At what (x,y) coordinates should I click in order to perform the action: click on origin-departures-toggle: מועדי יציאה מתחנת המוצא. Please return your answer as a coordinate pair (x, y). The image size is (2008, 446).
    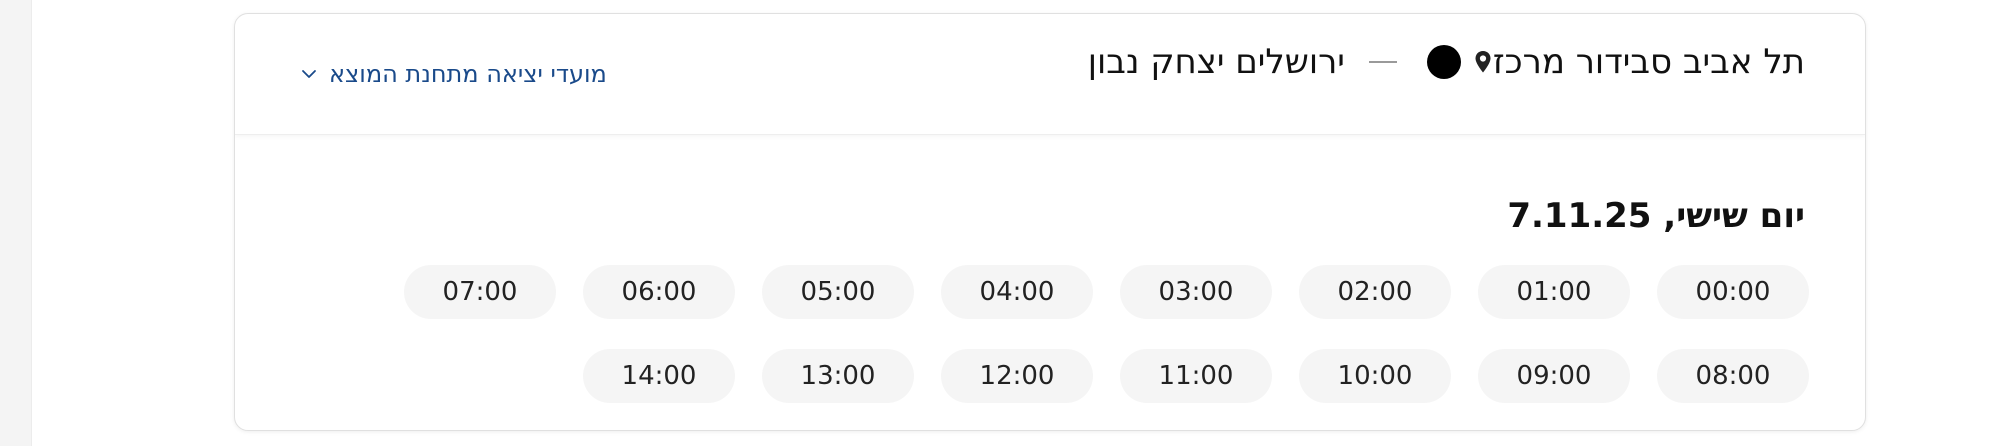
    Looking at the image, I should click on (454, 74).